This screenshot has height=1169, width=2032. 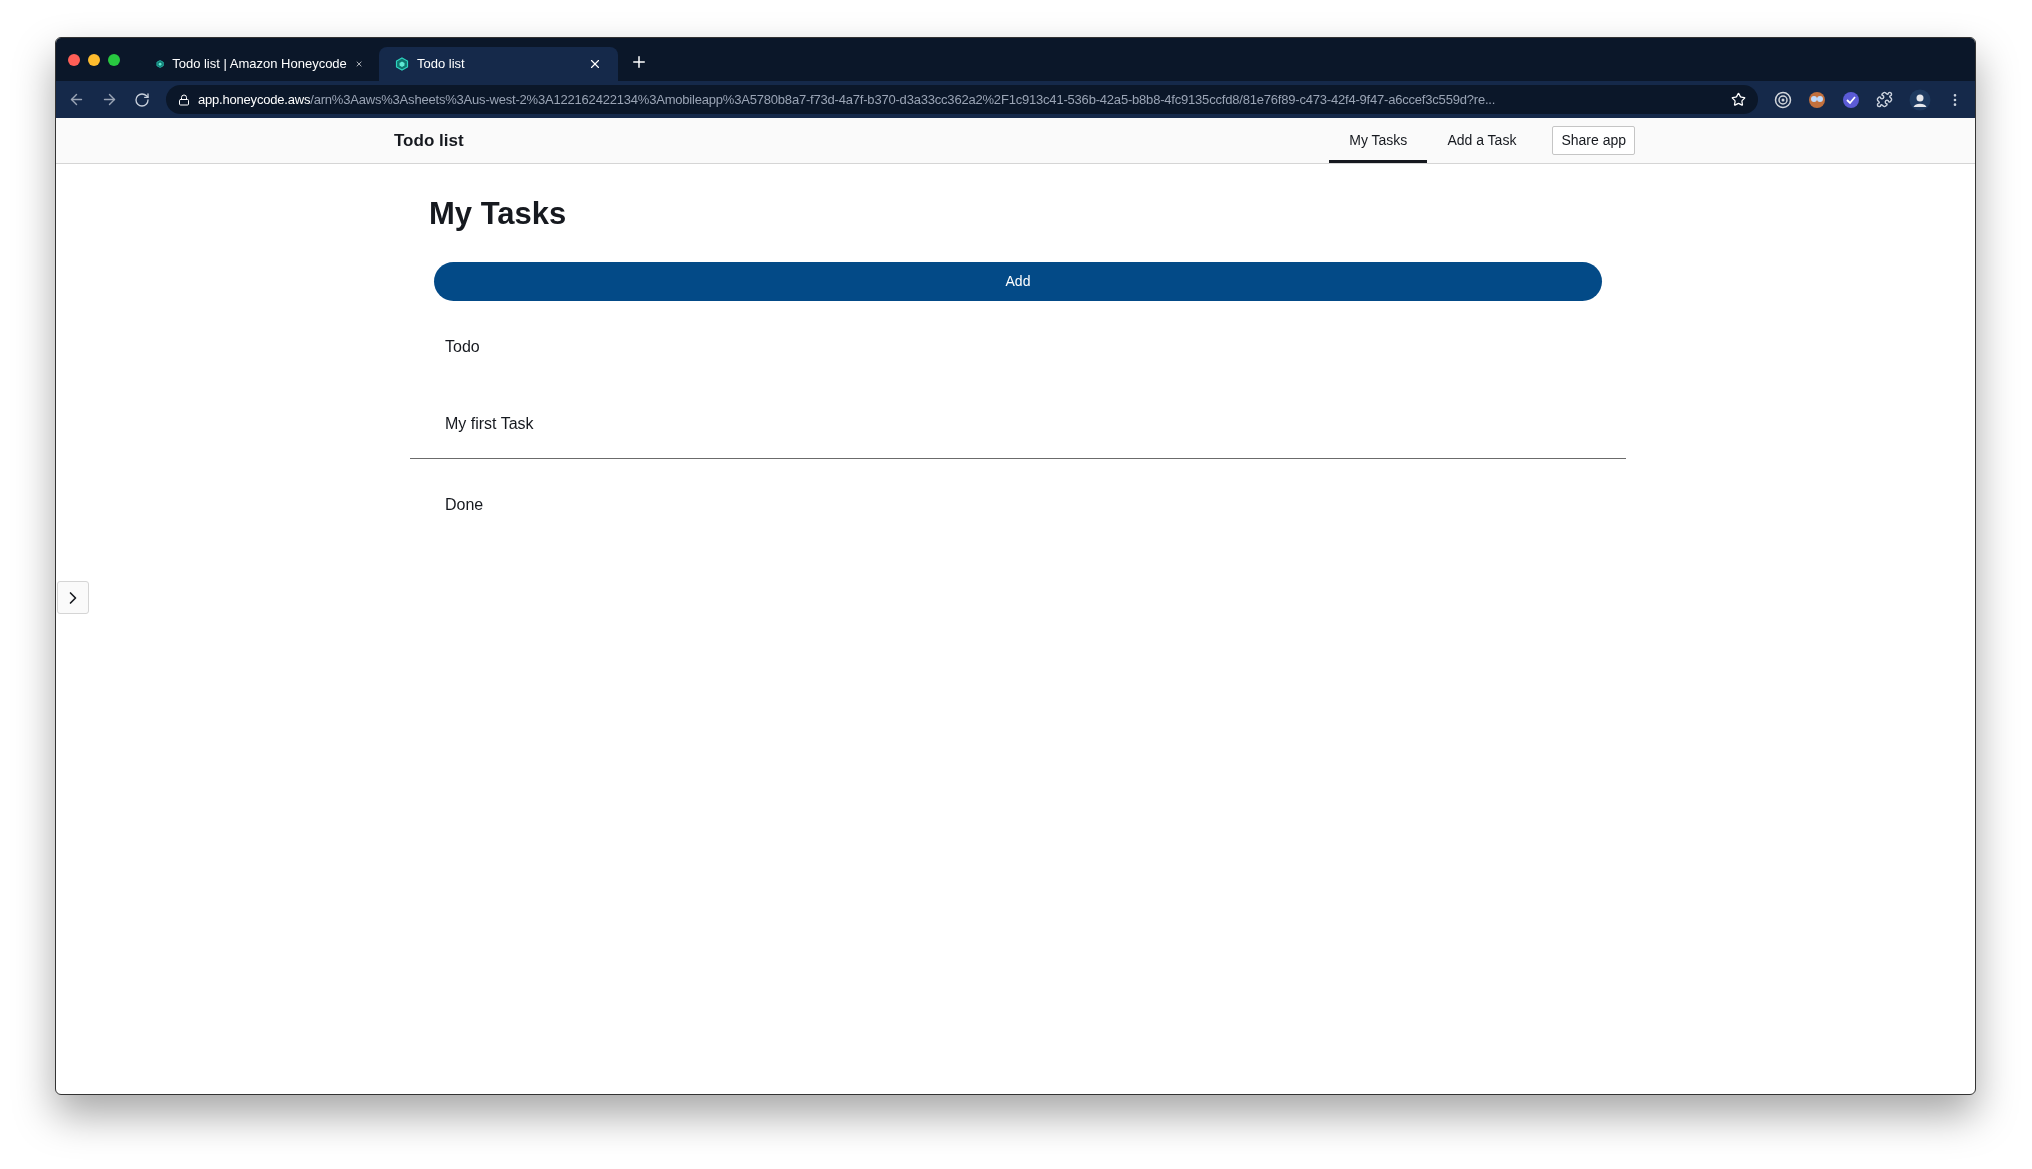 What do you see at coordinates (1920, 99) in the screenshot?
I see `profile-avatar-icon` at bounding box center [1920, 99].